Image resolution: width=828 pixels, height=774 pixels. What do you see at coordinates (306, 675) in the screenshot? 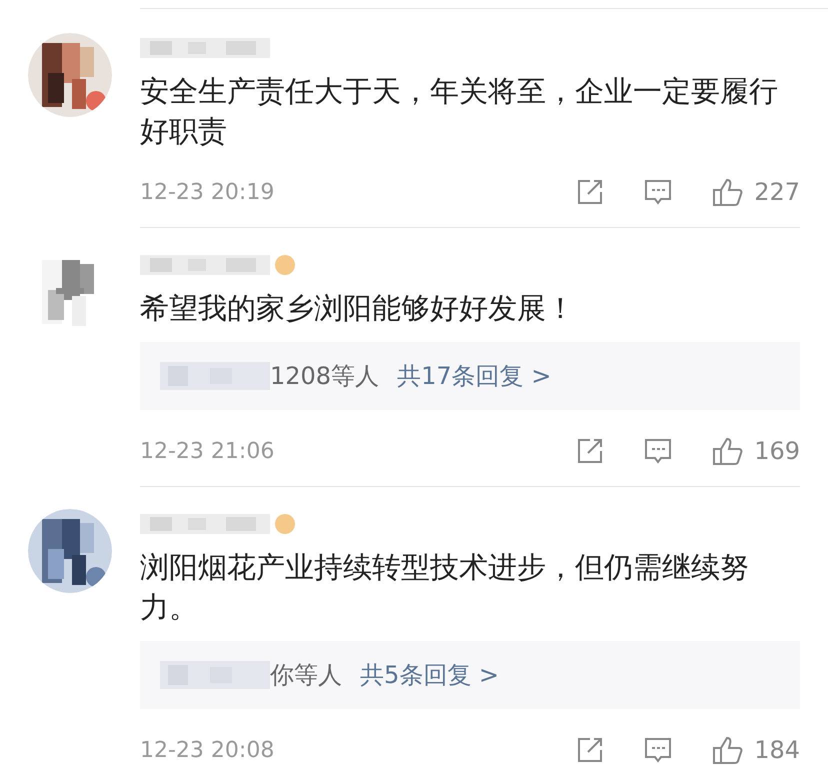
I see `reply-users: 你等人` at bounding box center [306, 675].